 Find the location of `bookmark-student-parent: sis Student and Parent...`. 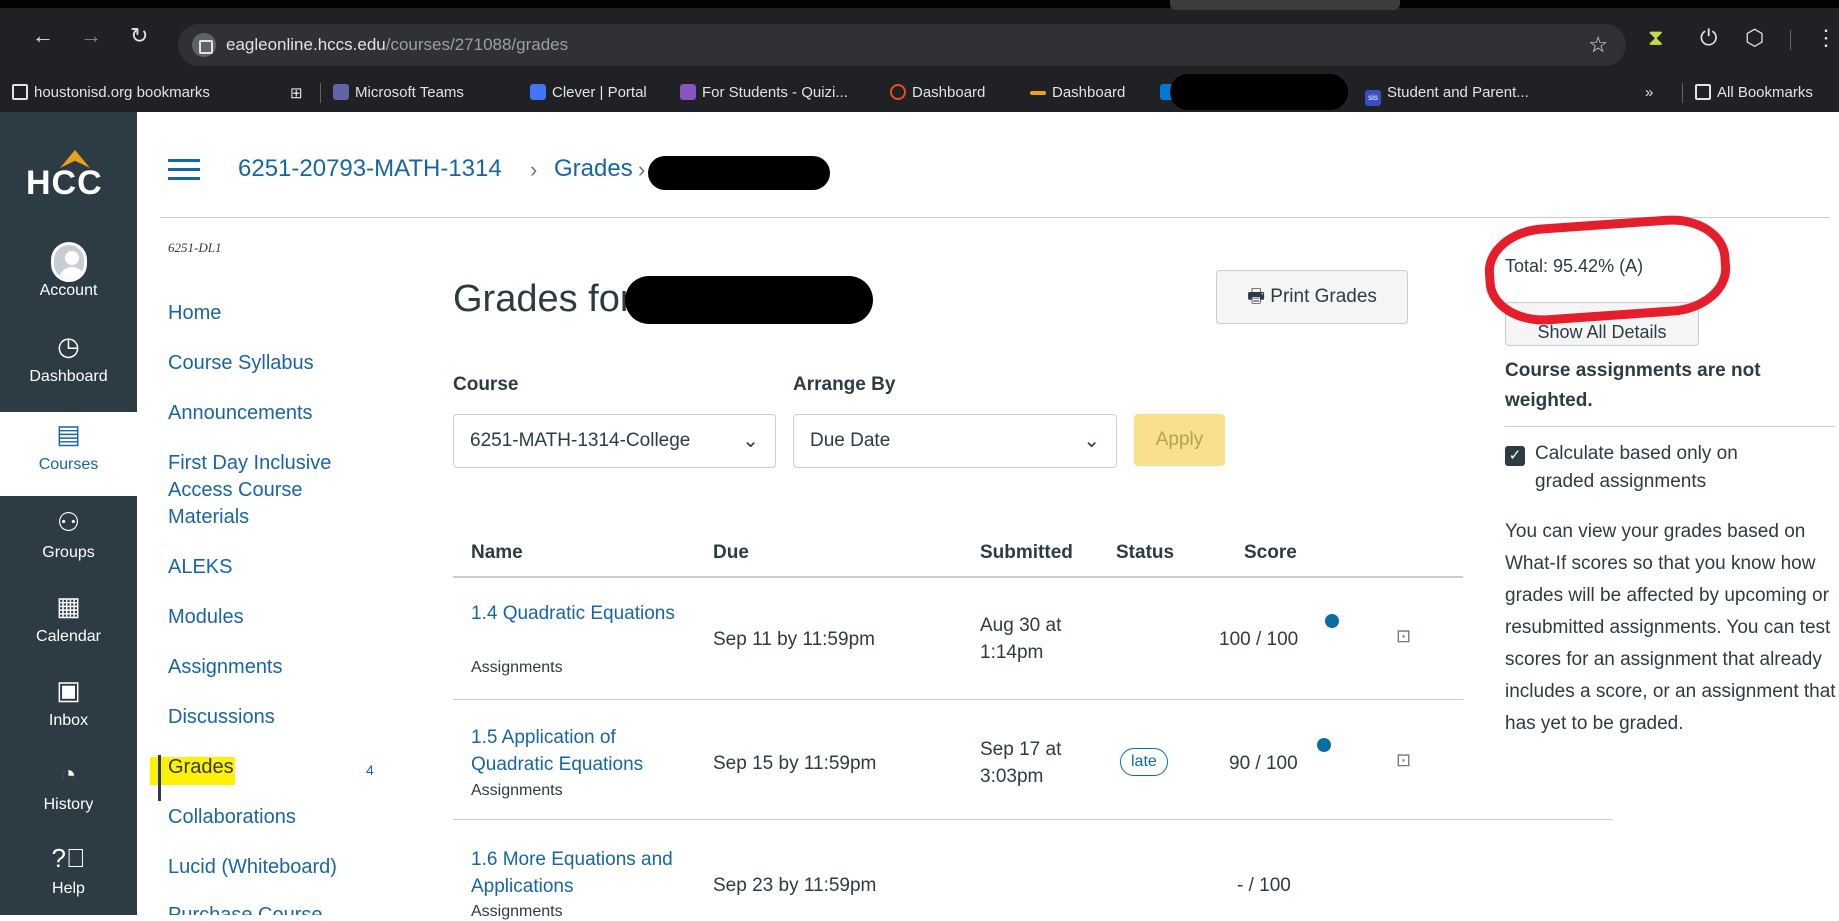

bookmark-student-parent: sis Student and Parent... is located at coordinates (1447, 95).